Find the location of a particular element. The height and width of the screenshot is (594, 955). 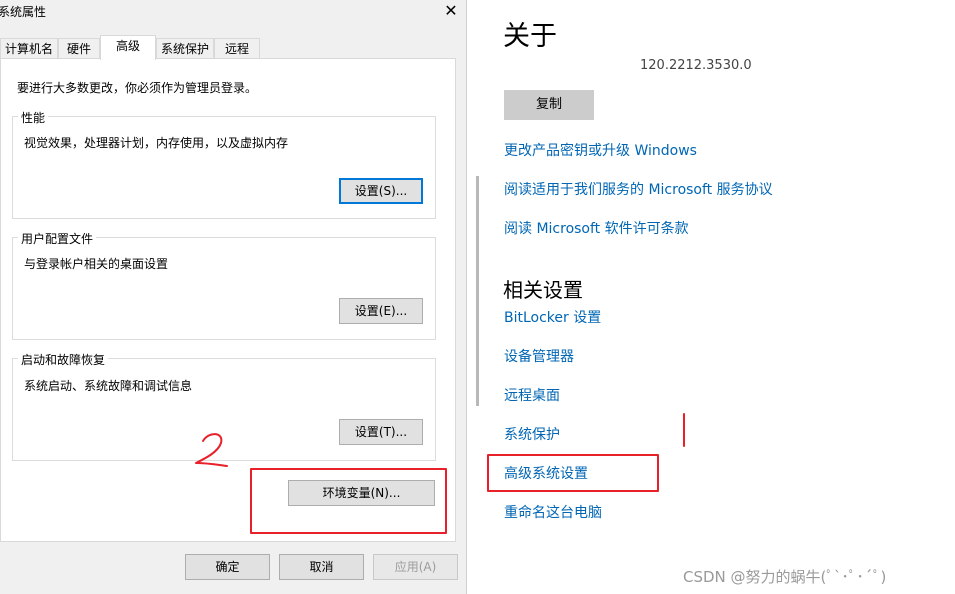

annotation-box-advanced-settings is located at coordinates (573, 473).